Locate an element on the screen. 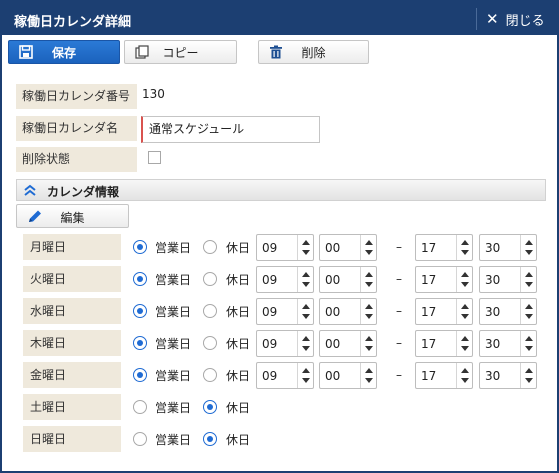 Image resolution: width=559 pixels, height=473 pixels. save-label: 保存 is located at coordinates (63, 52).